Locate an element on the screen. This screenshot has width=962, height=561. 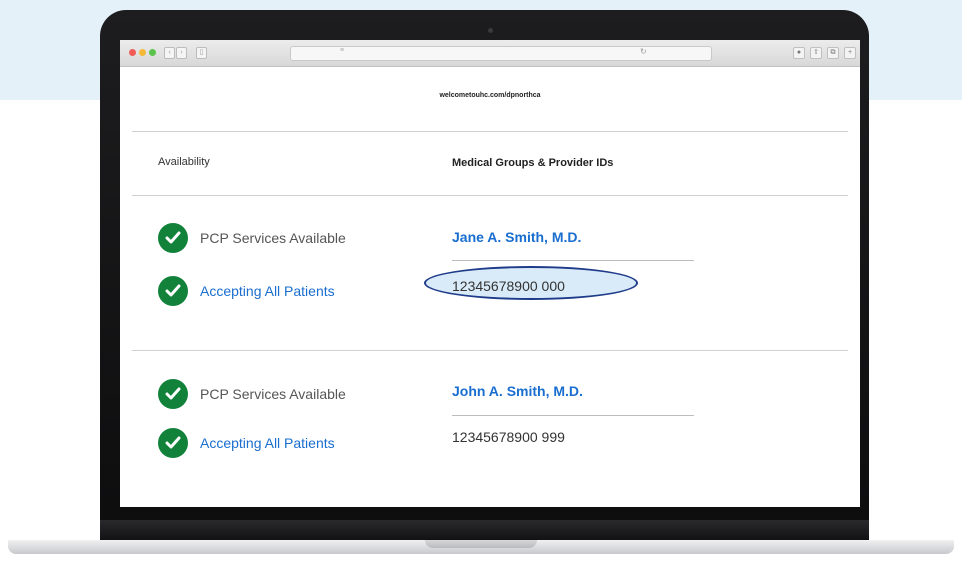
share-icon: ⇧ is located at coordinates (816, 53).